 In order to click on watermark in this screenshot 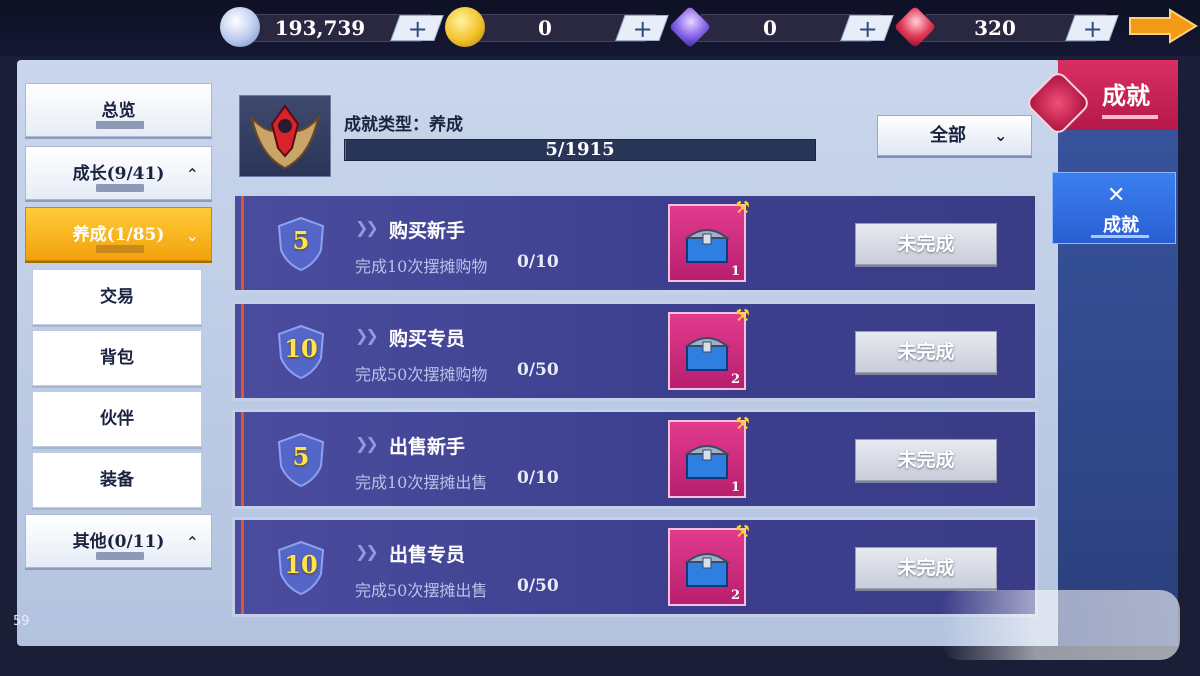, I will do `click(1060, 625)`.